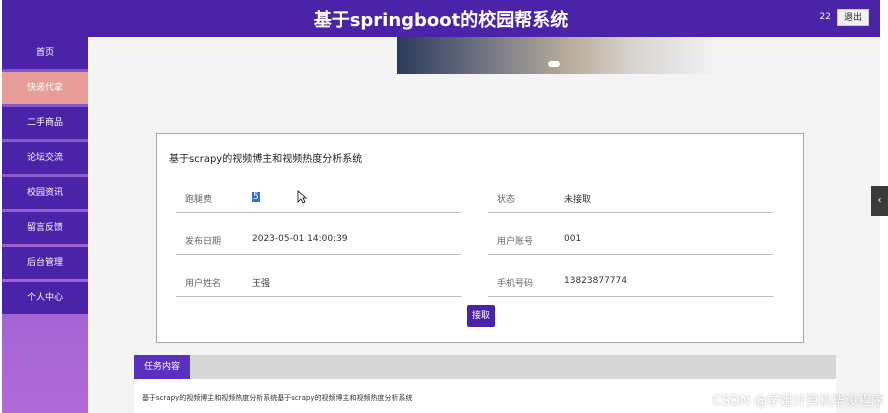 Image resolution: width=888 pixels, height=413 pixels. Describe the element at coordinates (199, 200) in the screenshot. I see `field-label: 跑腿费` at that location.